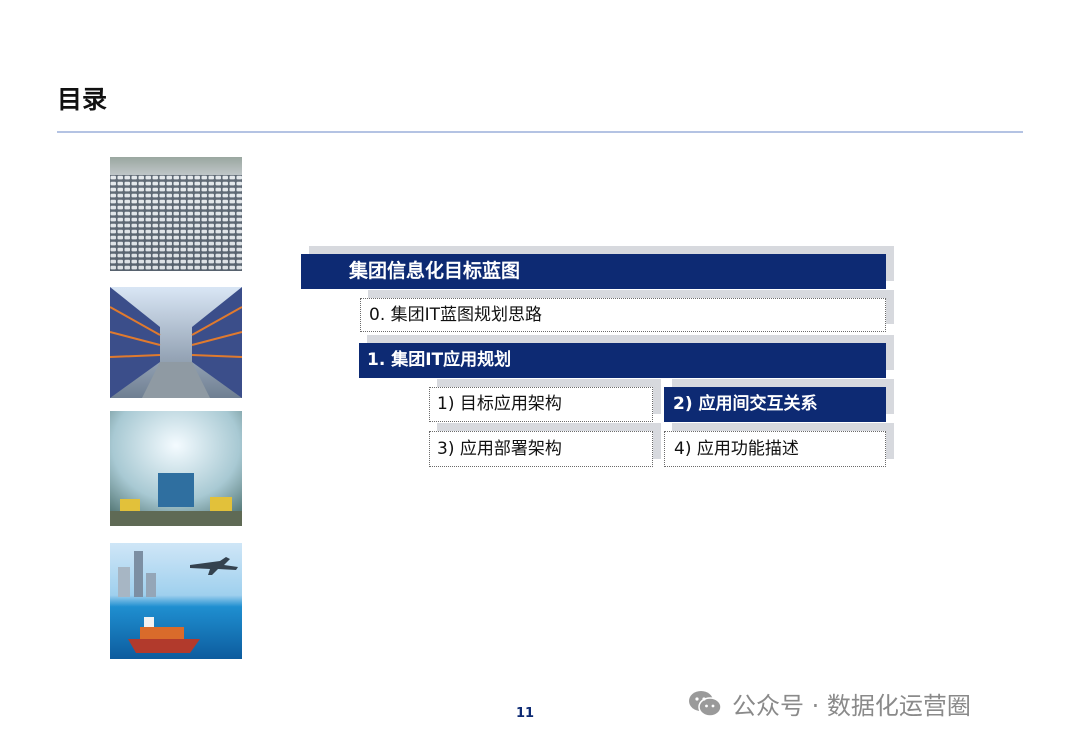 This screenshot has width=1080, height=748. I want to click on watermark: 公众号 · 数据化运营圈, so click(829, 703).